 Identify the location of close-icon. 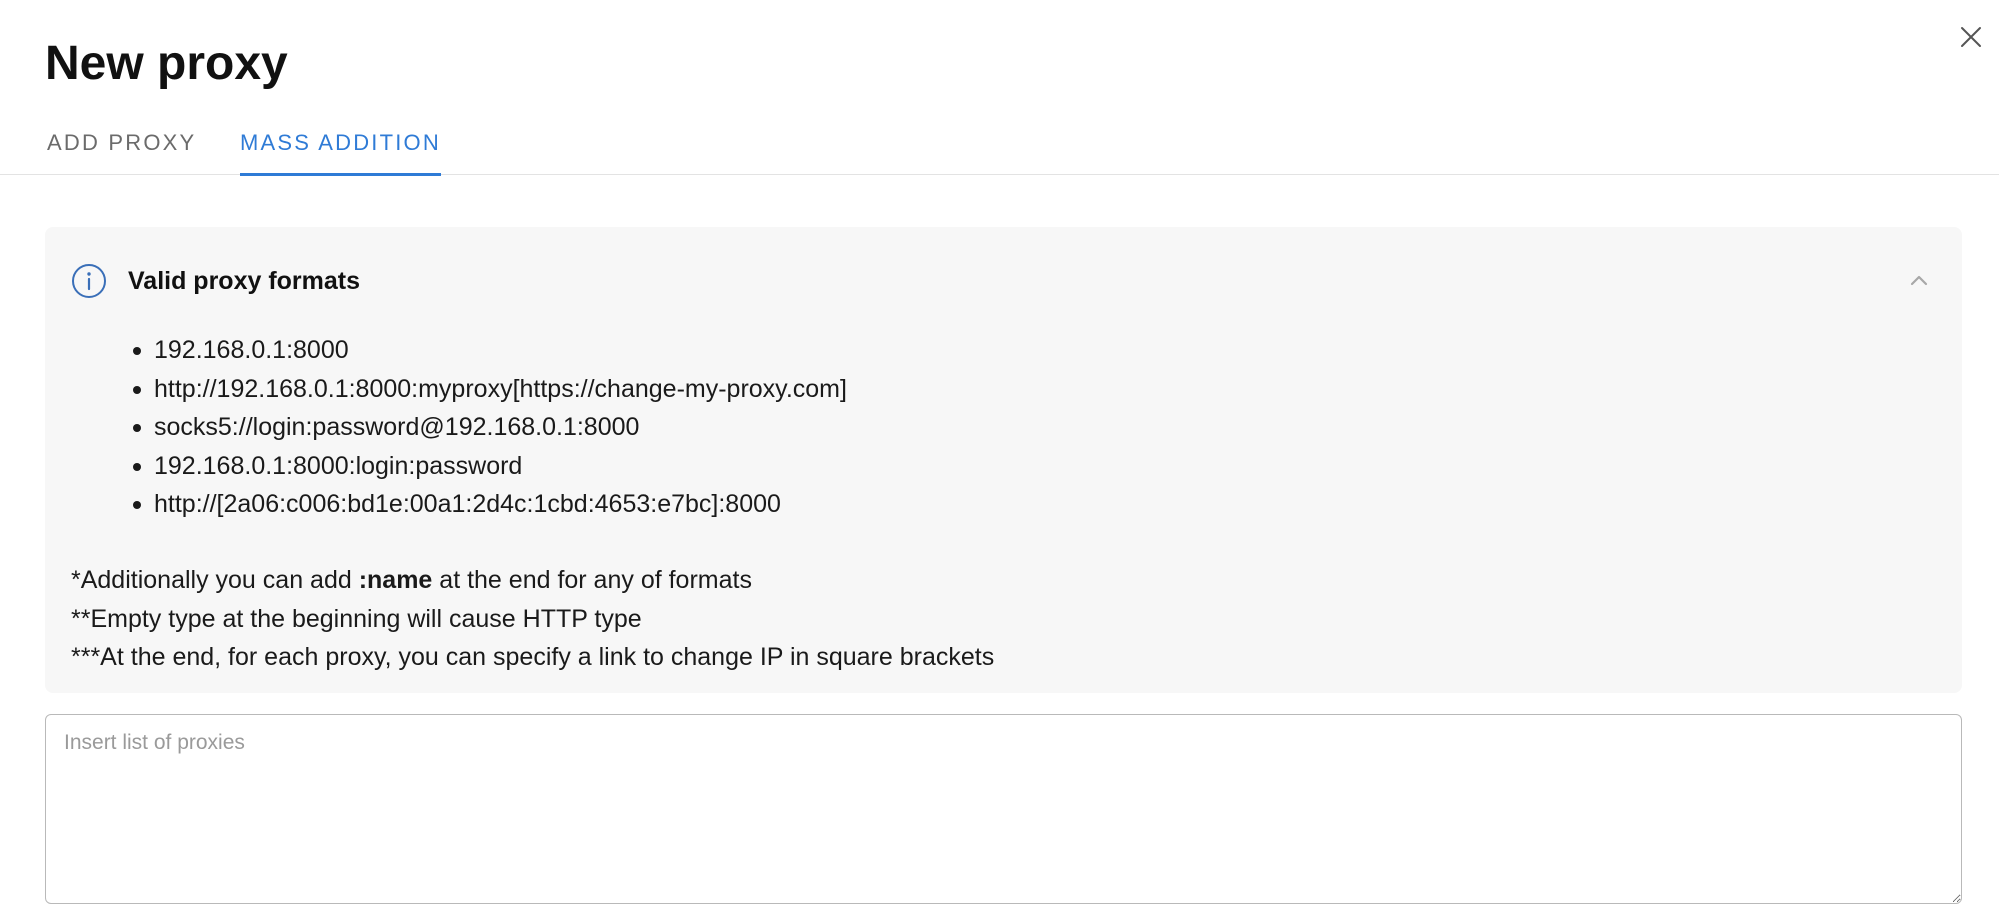
(1971, 37).